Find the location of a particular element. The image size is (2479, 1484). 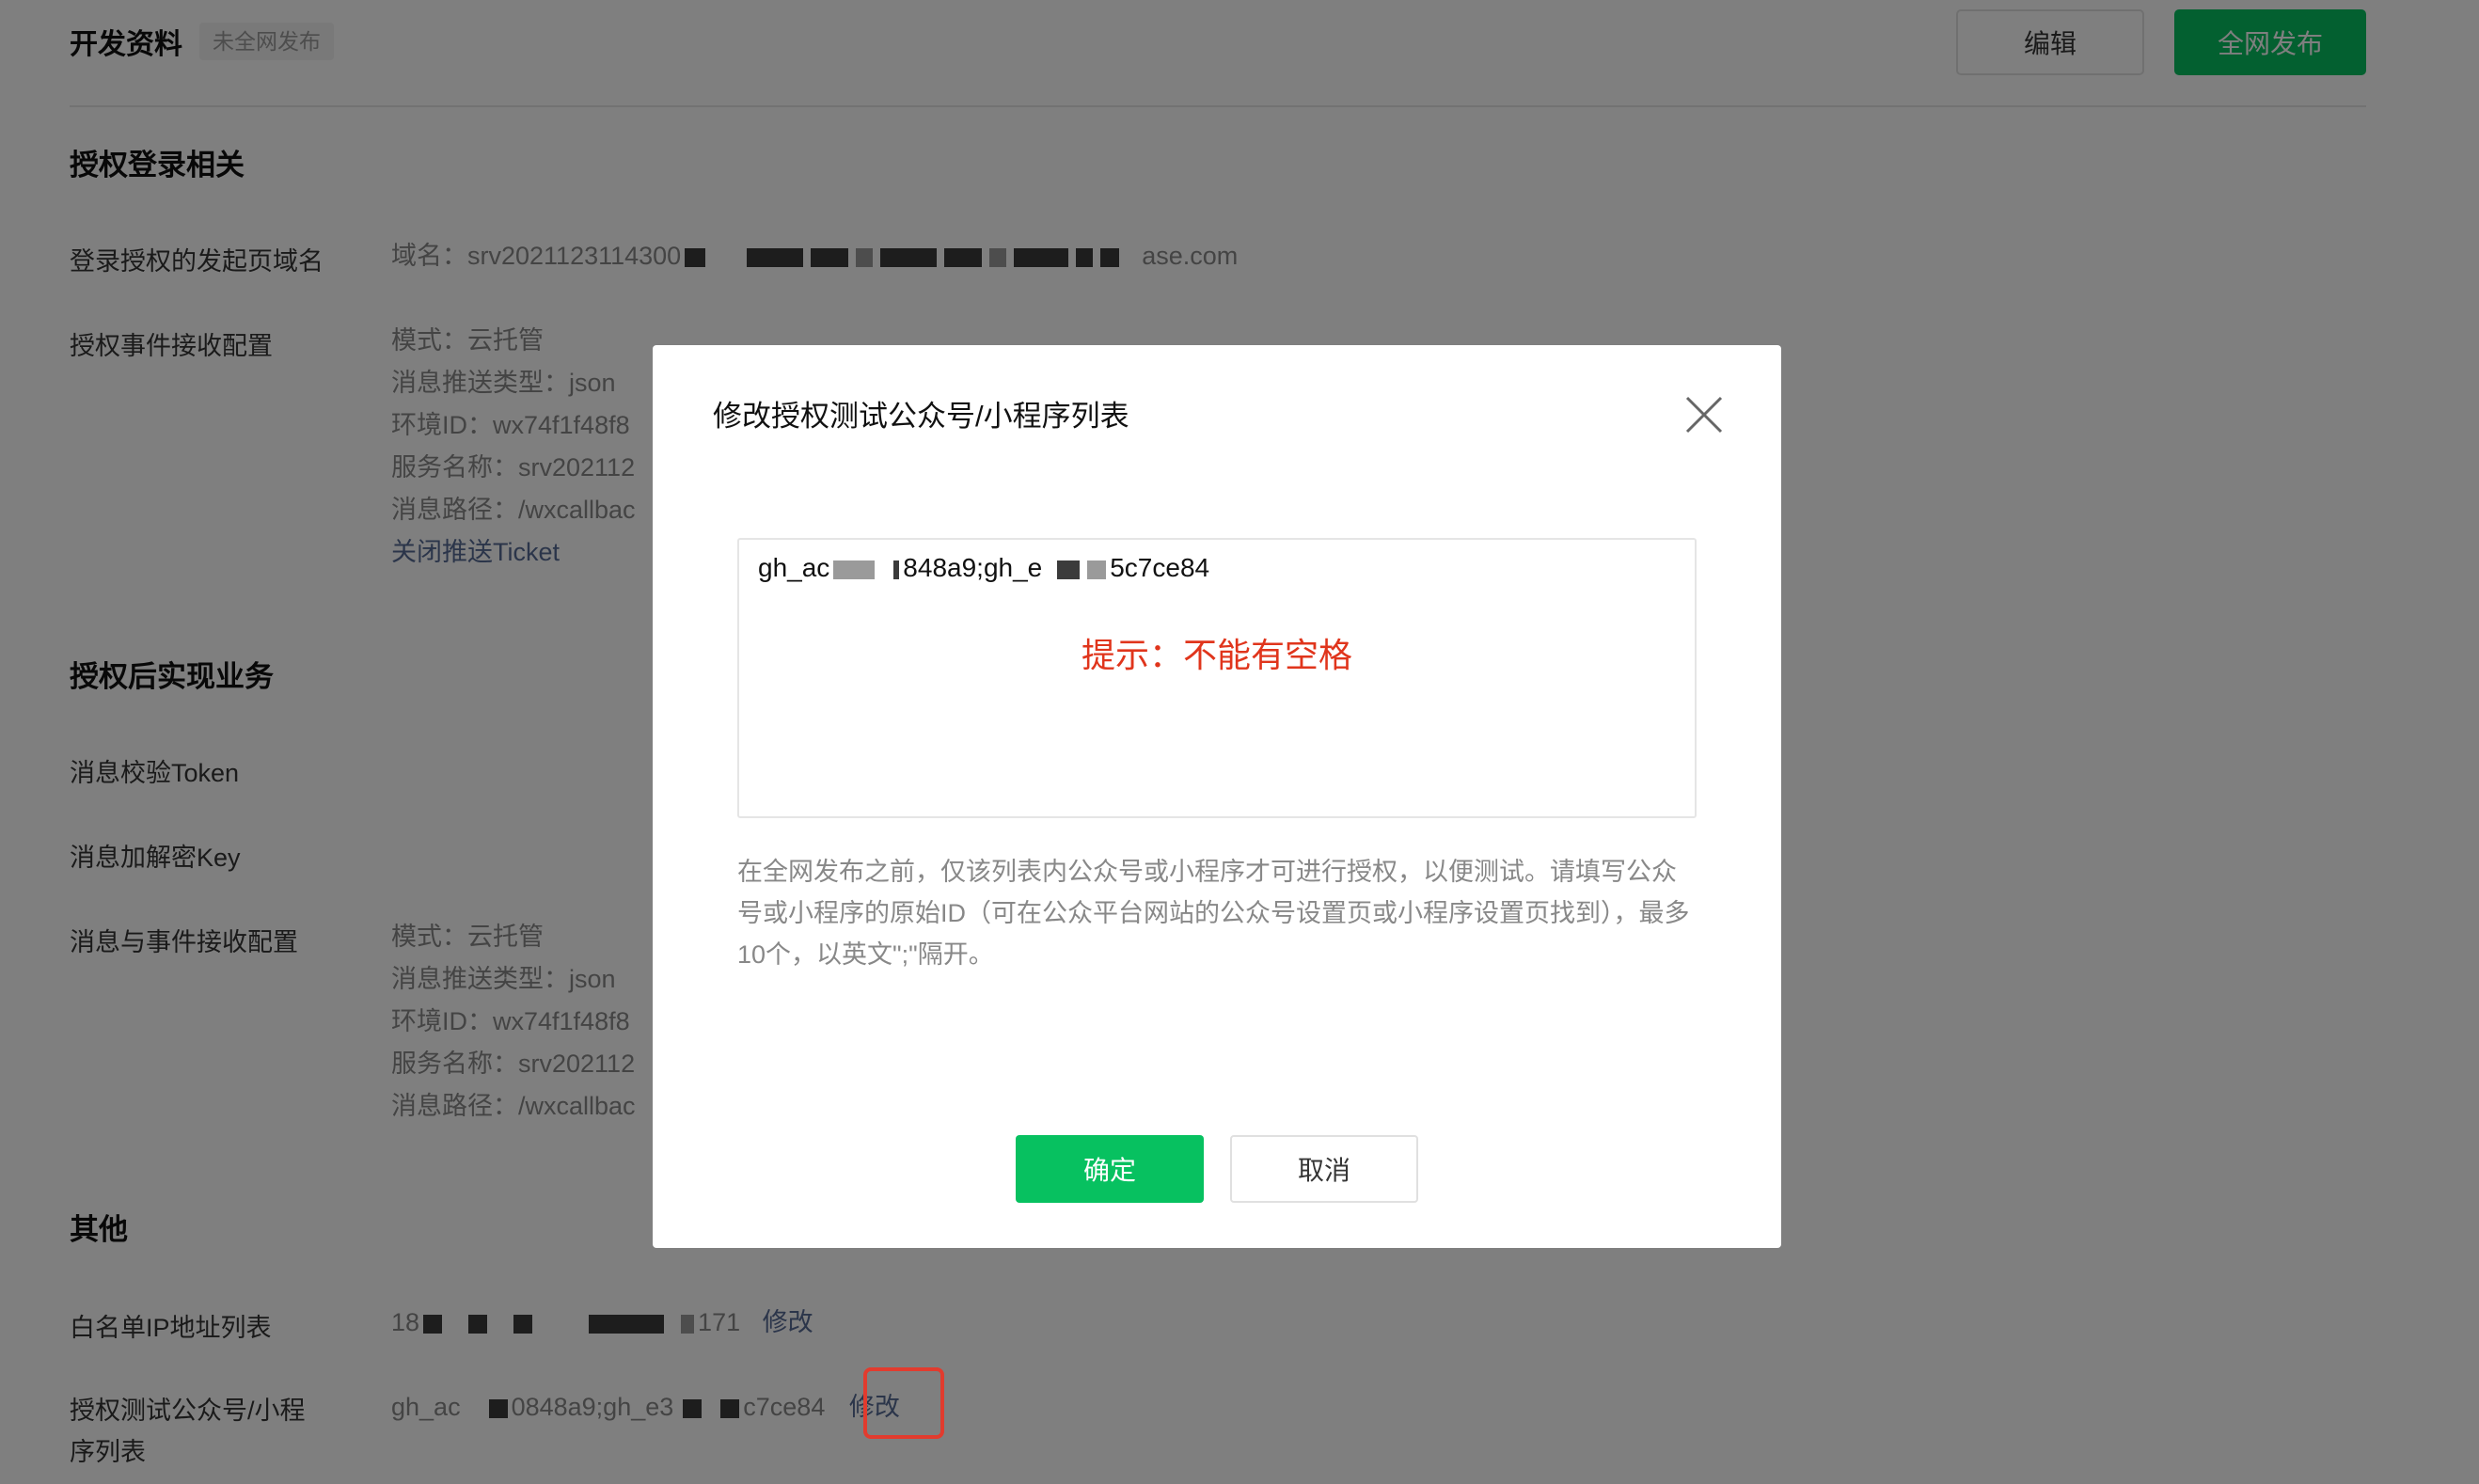

highlight-box is located at coordinates (903, 1403).